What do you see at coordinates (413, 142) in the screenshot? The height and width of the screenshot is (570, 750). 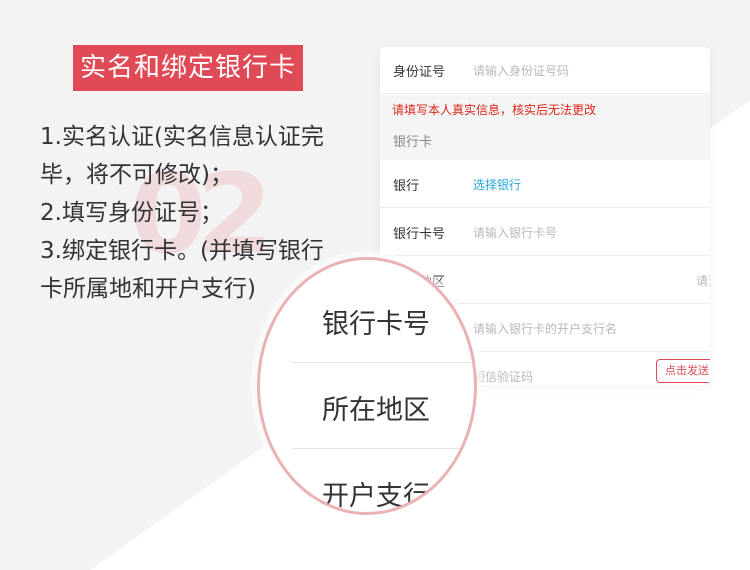 I see `bank-card-section-title: 银行卡` at bounding box center [413, 142].